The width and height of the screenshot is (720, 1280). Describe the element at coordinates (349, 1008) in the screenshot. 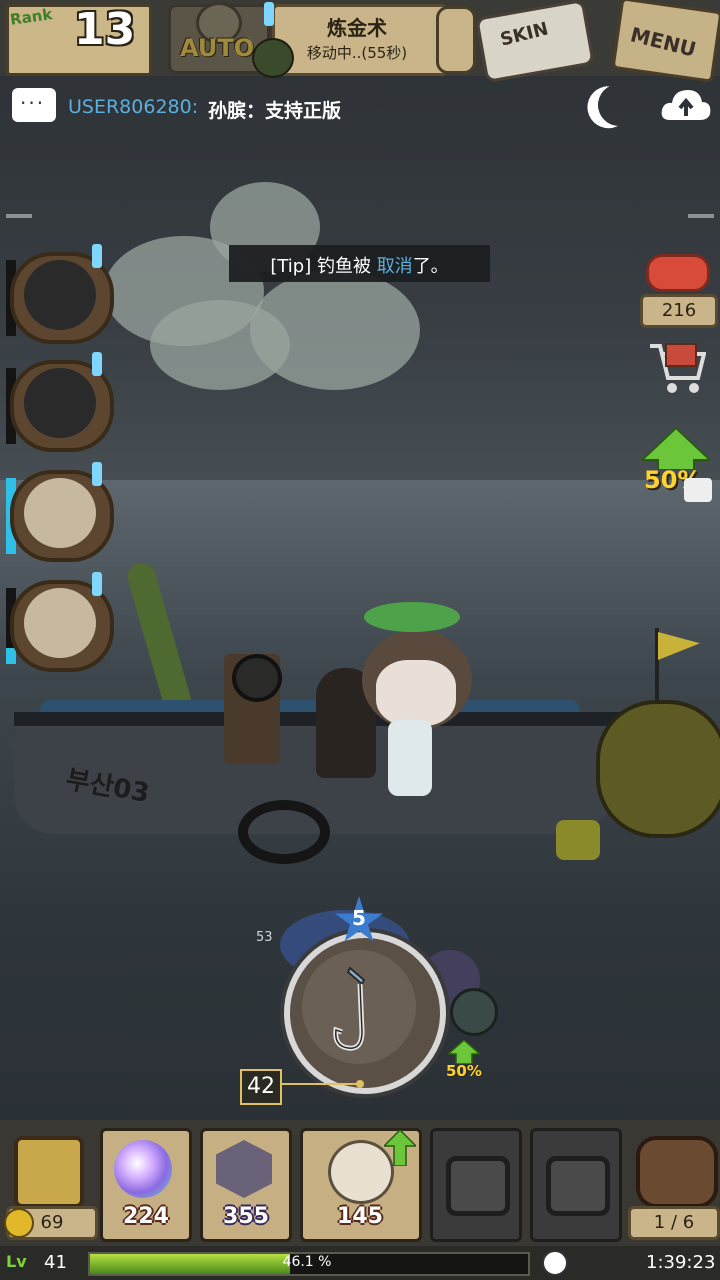

I see `hook-icon` at that location.